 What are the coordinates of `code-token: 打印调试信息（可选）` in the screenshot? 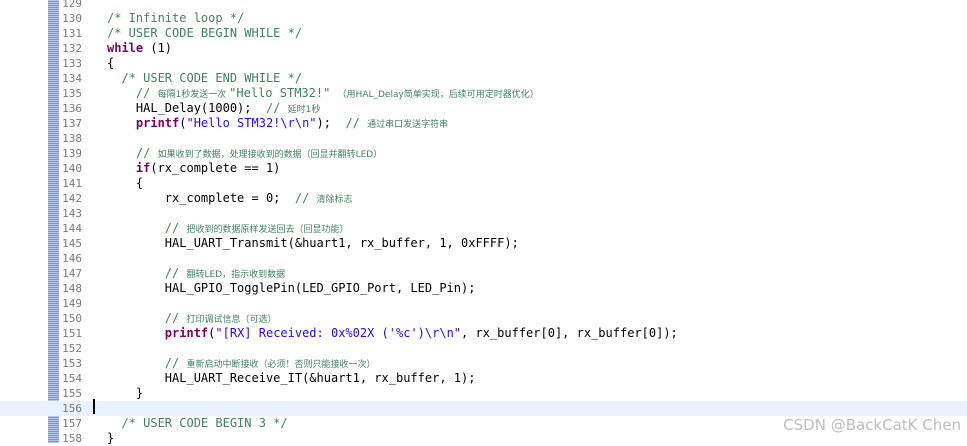 It's located at (231, 320).